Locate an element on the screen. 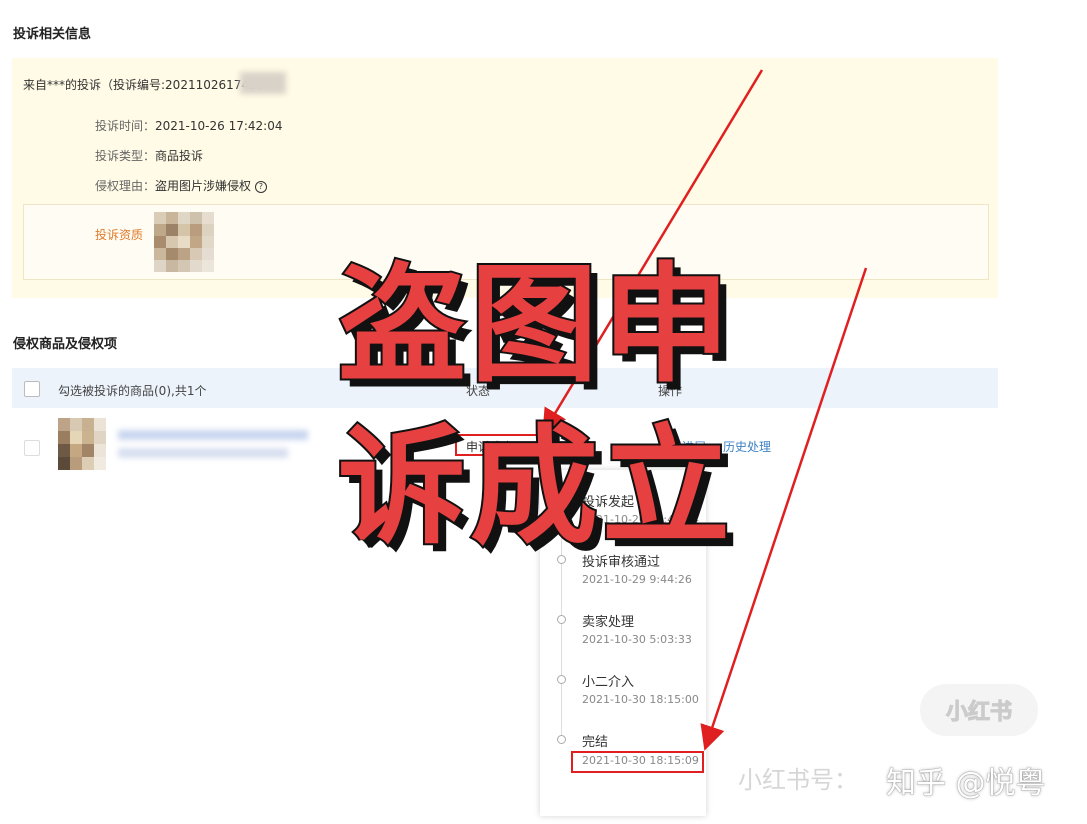 This screenshot has width=1087, height=824. zhihu-watermark: 知乎 @悦粤 is located at coordinates (966, 784).